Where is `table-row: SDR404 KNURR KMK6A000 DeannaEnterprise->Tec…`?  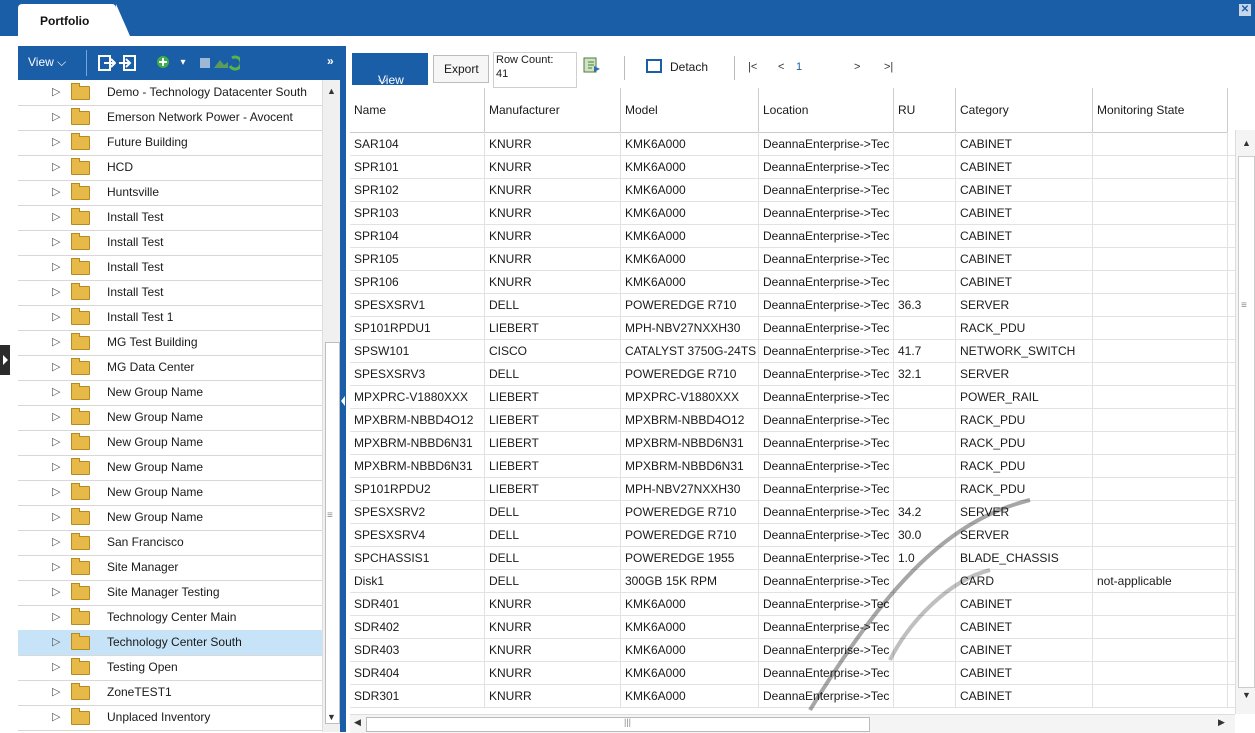
table-row: SDR404 KNURR KMK6A000 DeannaEnterprise->Tec… is located at coordinates (792, 673).